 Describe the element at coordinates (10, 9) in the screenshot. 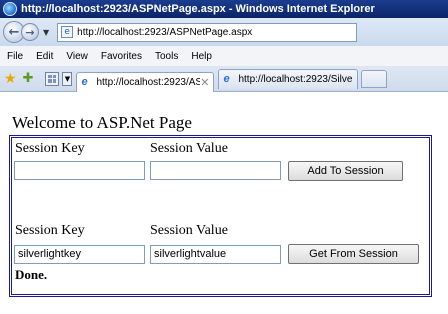

I see `ie-logo-icon` at that location.